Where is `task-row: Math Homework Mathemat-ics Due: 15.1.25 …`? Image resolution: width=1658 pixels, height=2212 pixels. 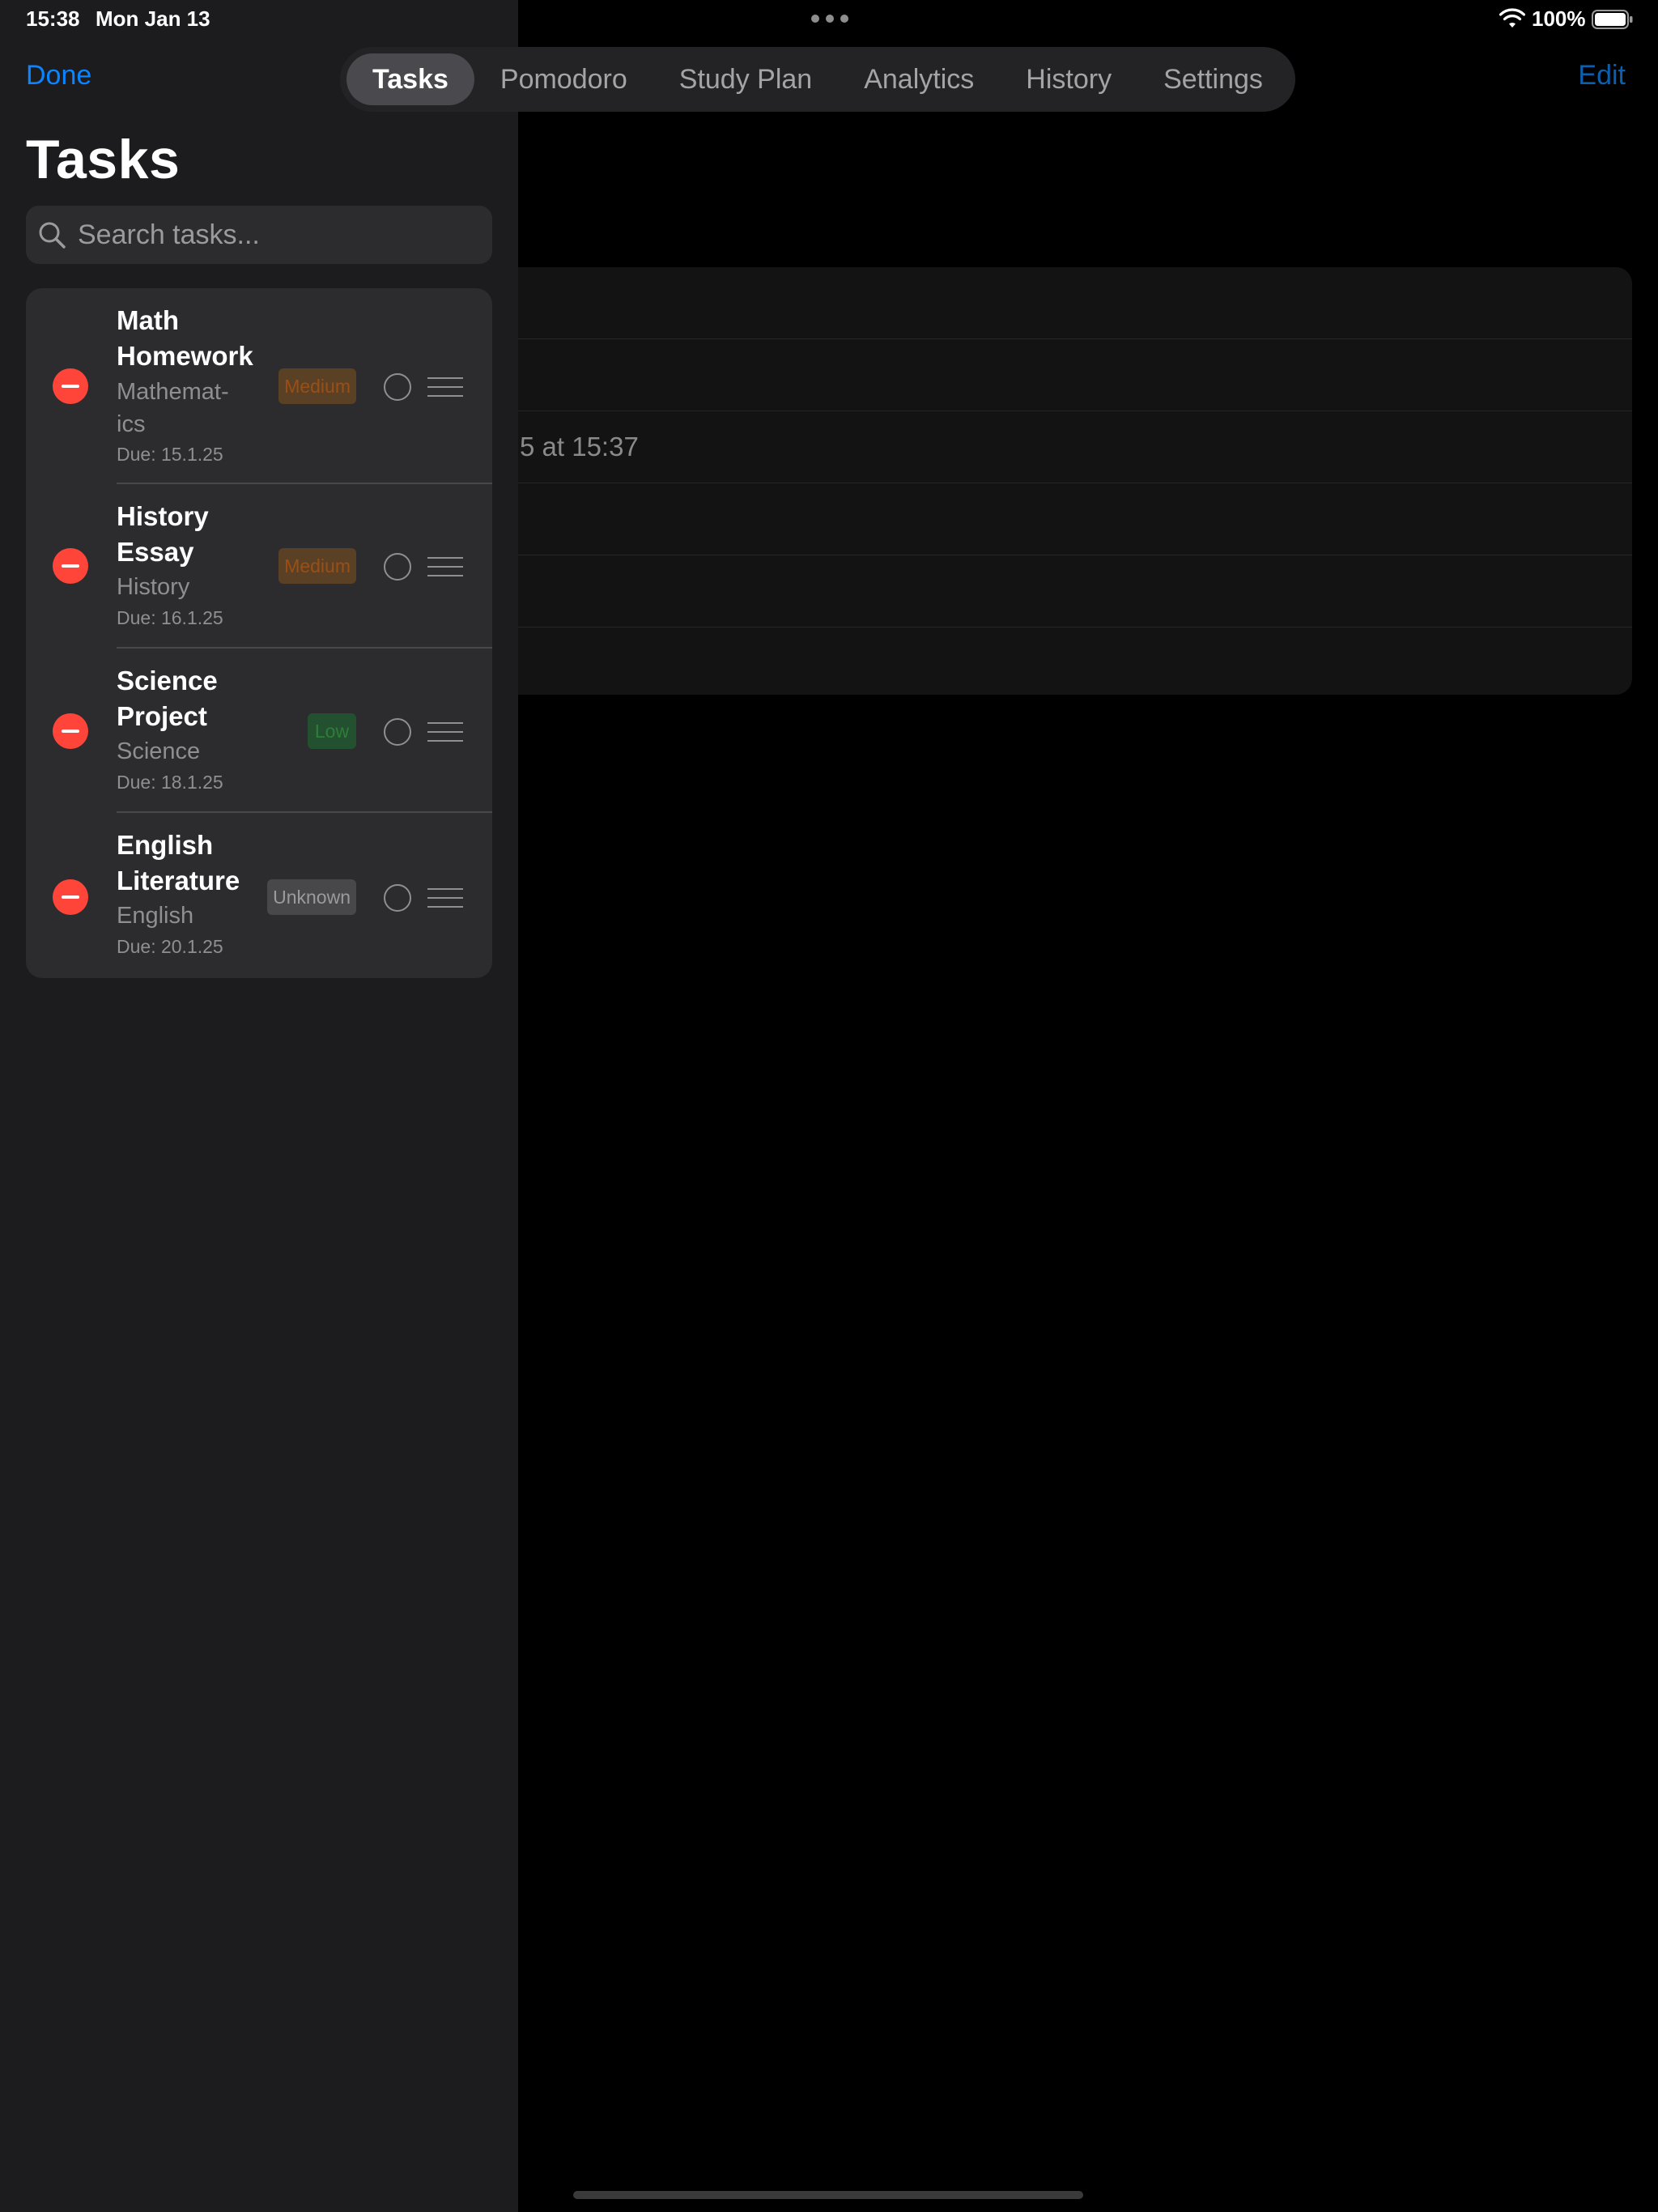
task-row: Math Homework Mathemat-ics Due: 15.1.25 … is located at coordinates (259, 386).